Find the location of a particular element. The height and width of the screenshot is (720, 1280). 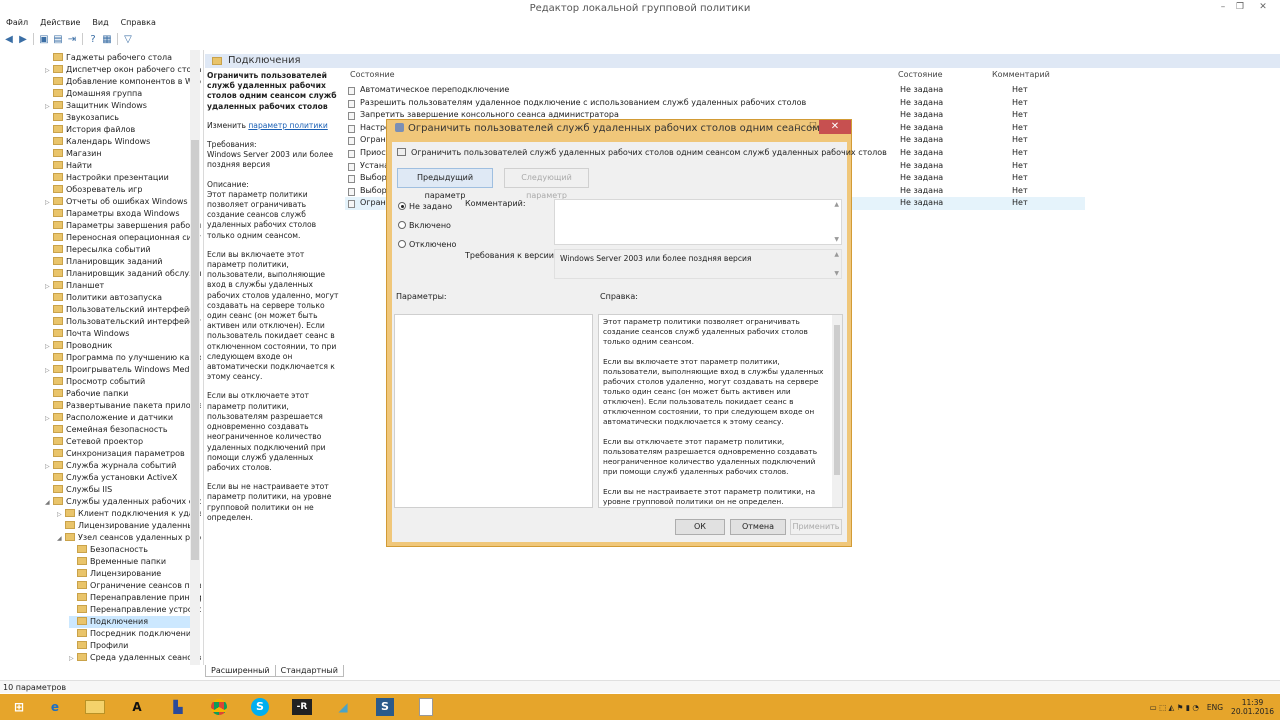

export-list-icon: ⇥ is located at coordinates (72, 39).